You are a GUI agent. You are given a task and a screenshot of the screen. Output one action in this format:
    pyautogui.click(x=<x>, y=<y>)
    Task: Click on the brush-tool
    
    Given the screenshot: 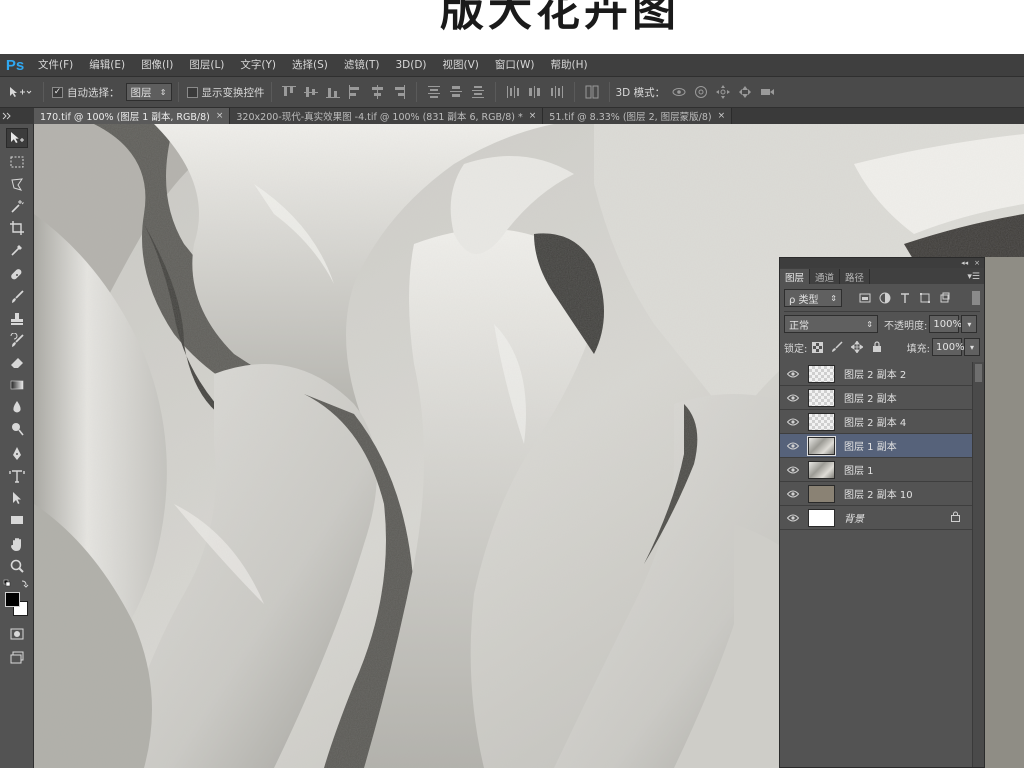 What is the action you would take?
    pyautogui.click(x=17, y=297)
    